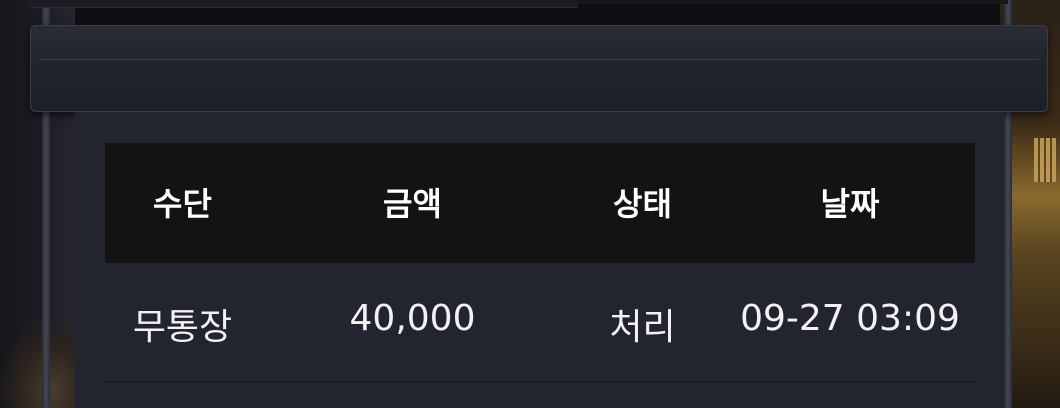 Image resolution: width=1060 pixels, height=408 pixels. I want to click on top-strip-secondary, so click(793, 2).